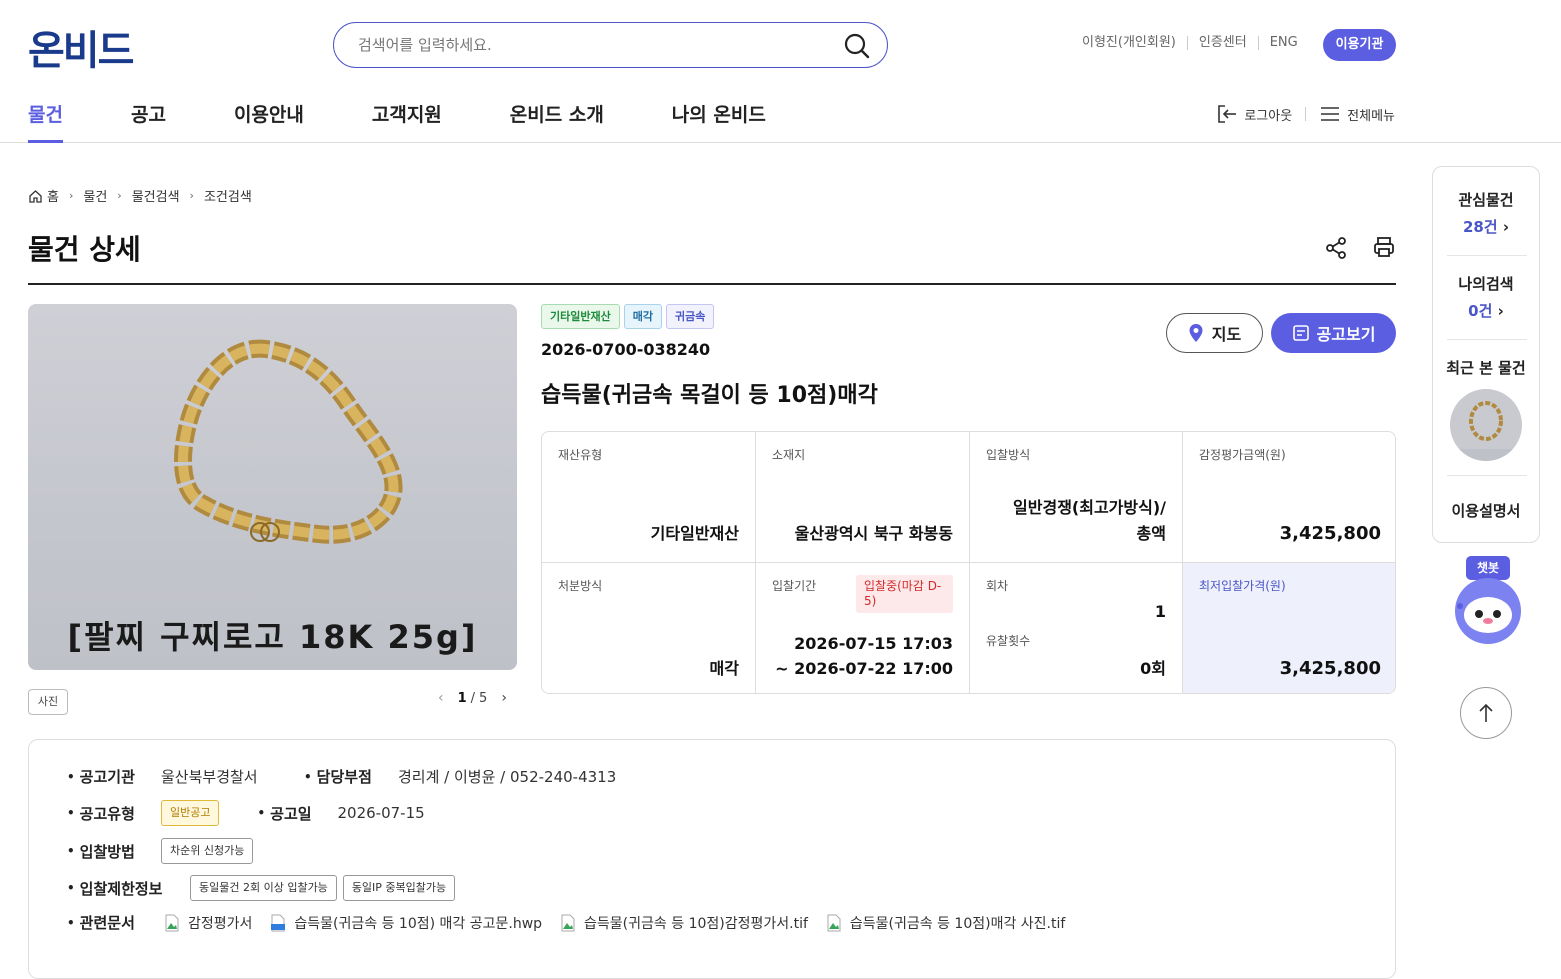  Describe the element at coordinates (1488, 601) in the screenshot. I see `chatbot-button: 챗봇` at that location.